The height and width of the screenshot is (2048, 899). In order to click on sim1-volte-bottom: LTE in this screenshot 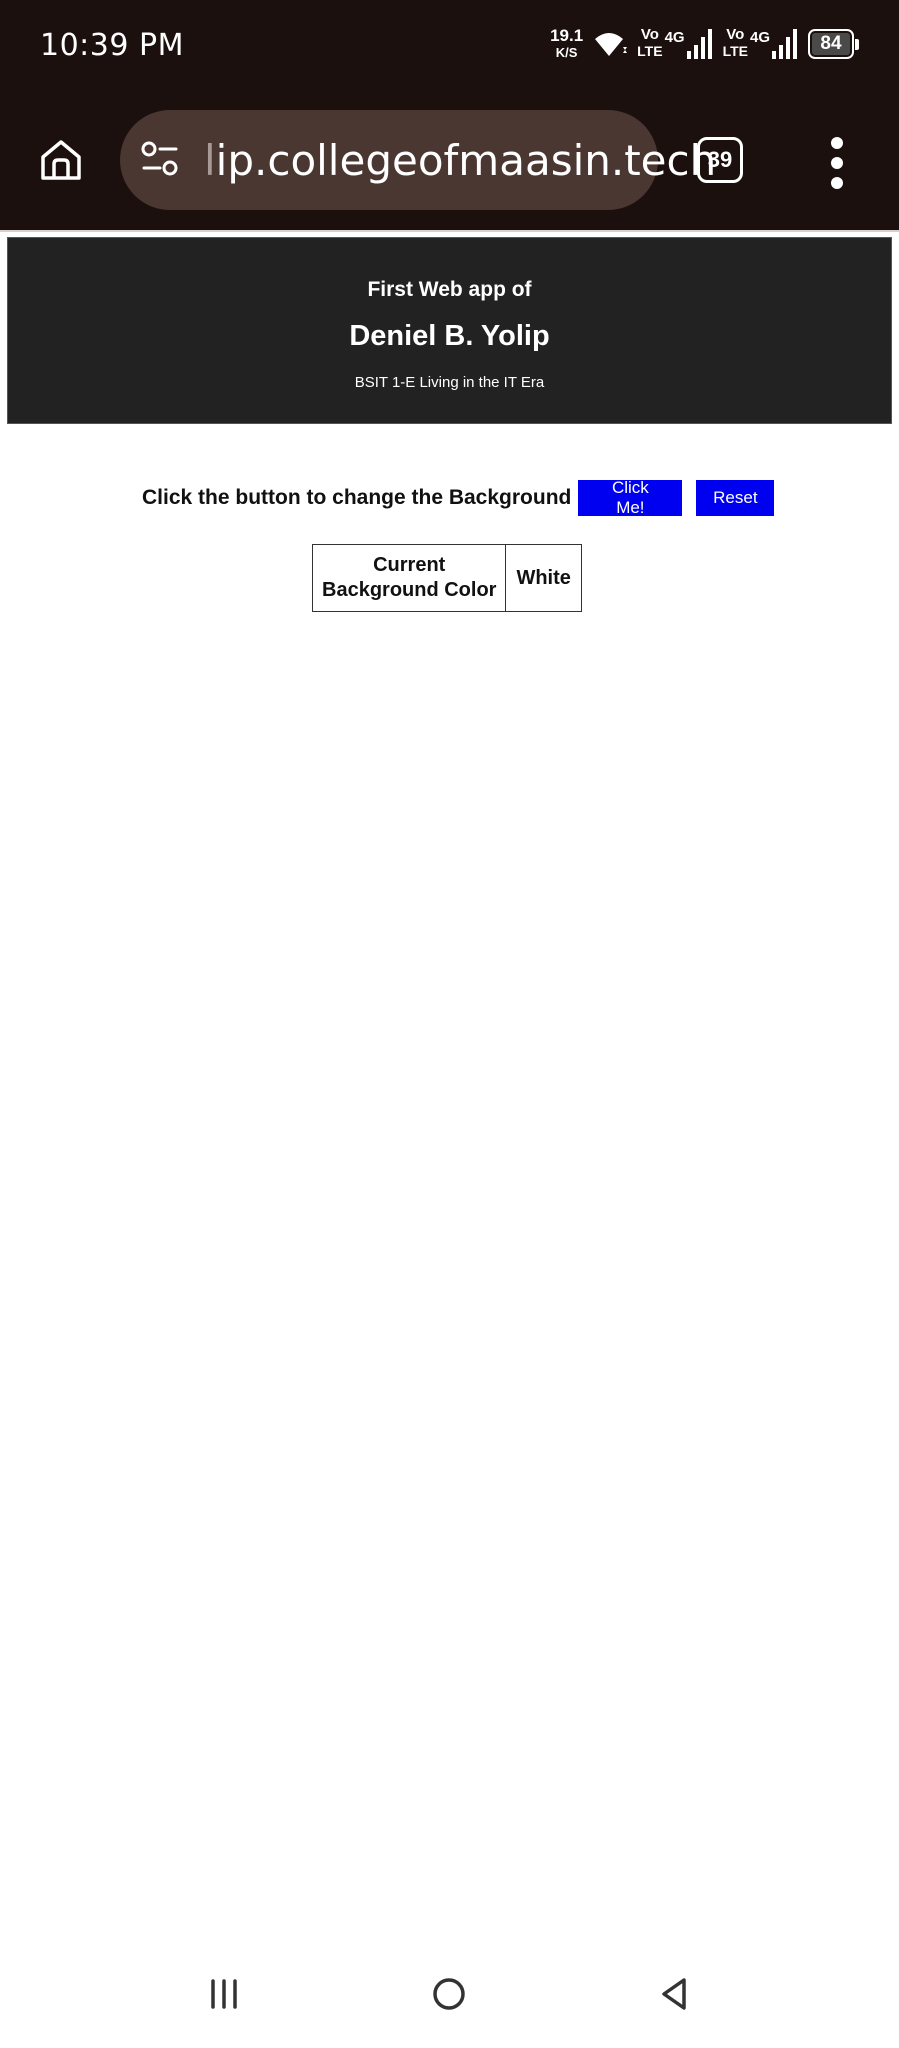, I will do `click(650, 51)`.